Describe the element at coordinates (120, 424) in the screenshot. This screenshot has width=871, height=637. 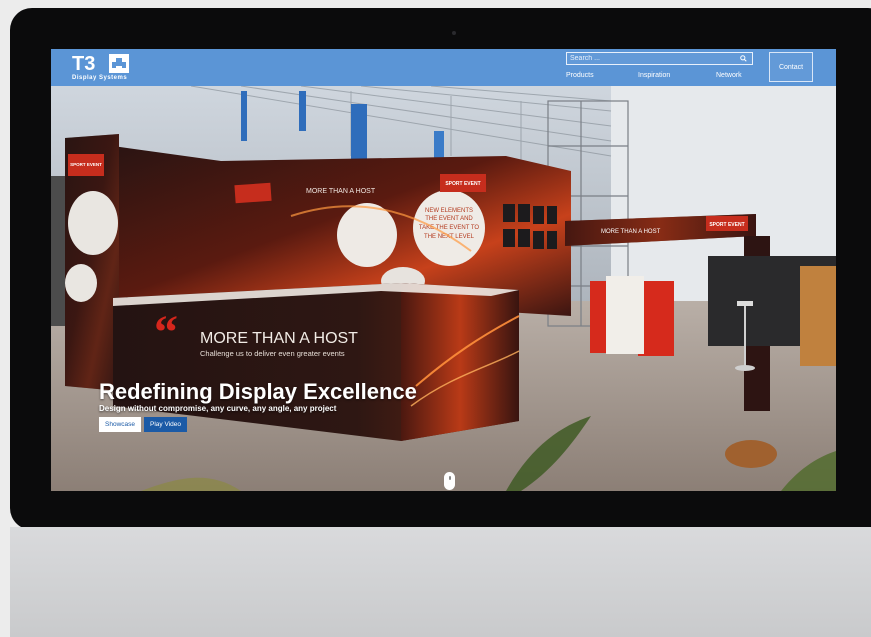
I see `showcase-button: Showcase` at that location.